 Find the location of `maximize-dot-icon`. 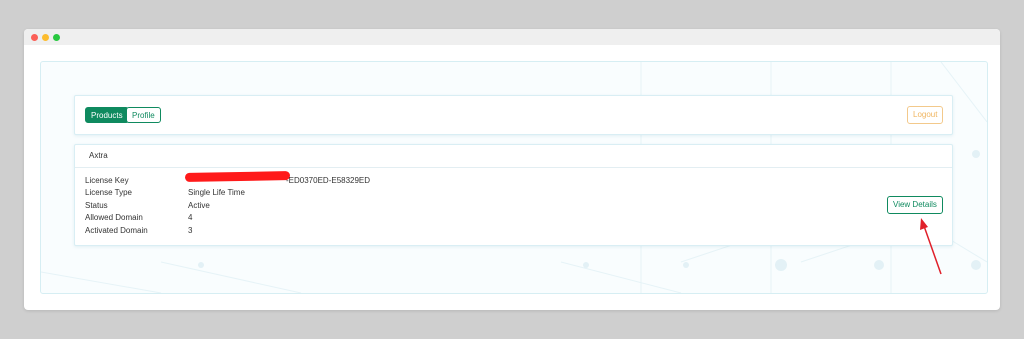

maximize-dot-icon is located at coordinates (56, 37).